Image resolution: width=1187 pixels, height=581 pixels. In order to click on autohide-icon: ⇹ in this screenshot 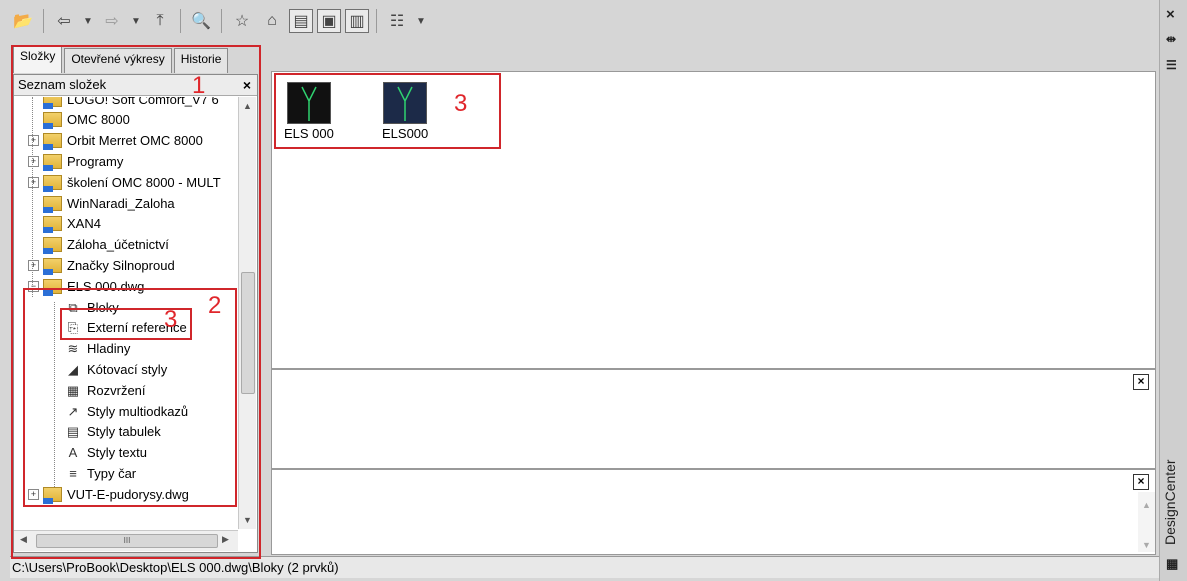, I will do `click(1171, 39)`.